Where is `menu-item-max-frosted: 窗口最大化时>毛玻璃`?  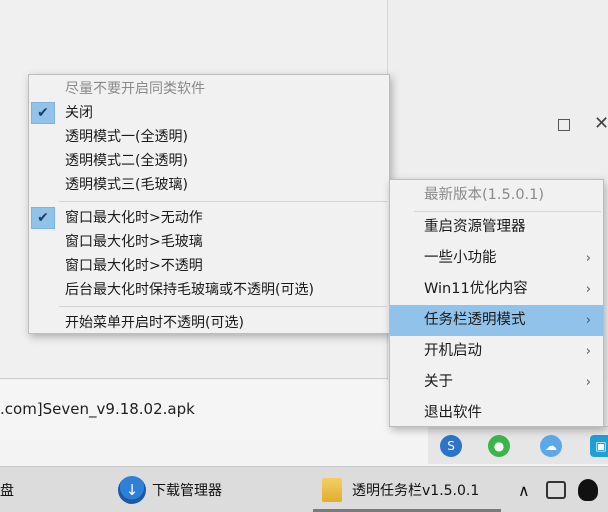 menu-item-max-frosted: 窗口最大化时>毛玻璃 is located at coordinates (209, 242).